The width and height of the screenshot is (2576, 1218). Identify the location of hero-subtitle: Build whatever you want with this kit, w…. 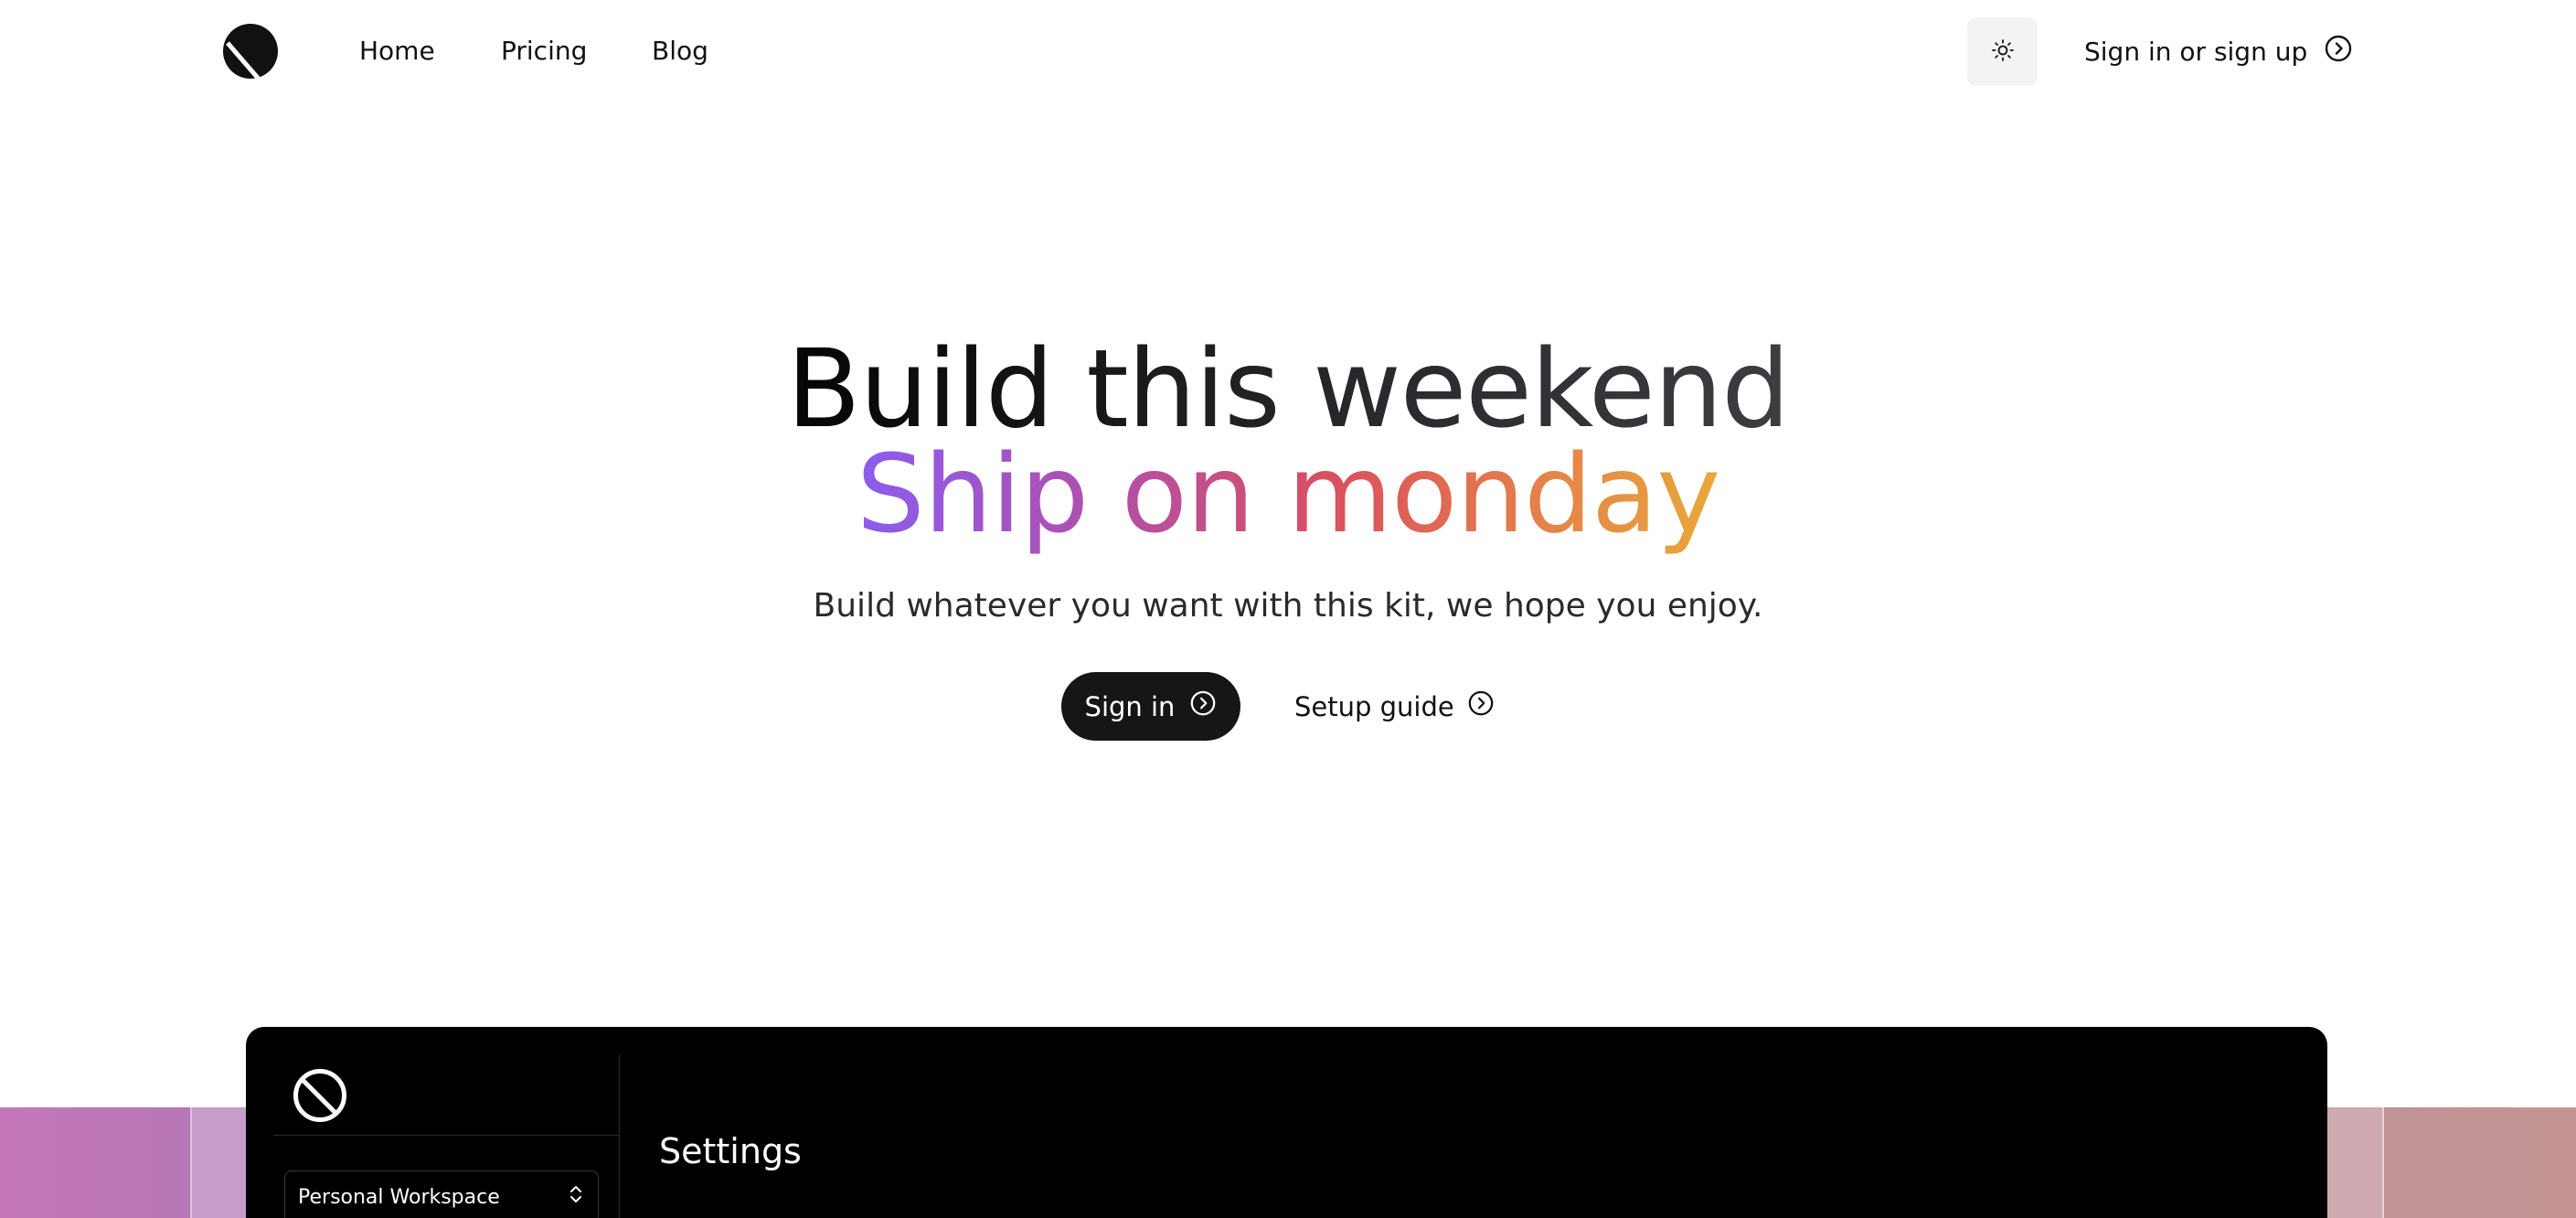
(1288, 606).